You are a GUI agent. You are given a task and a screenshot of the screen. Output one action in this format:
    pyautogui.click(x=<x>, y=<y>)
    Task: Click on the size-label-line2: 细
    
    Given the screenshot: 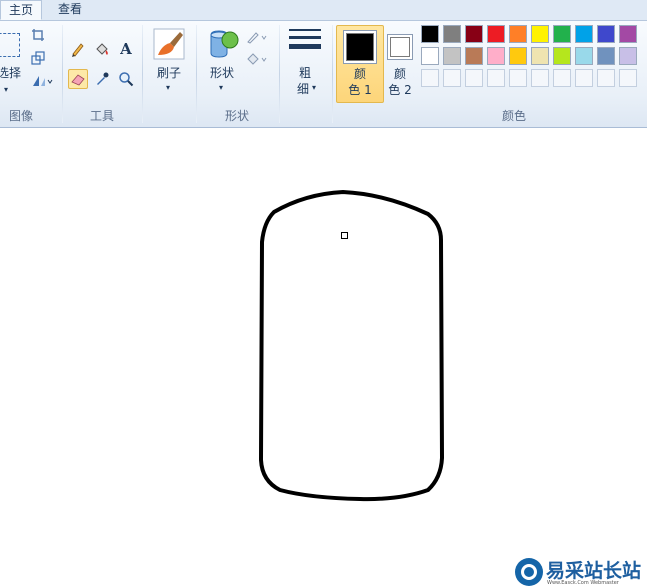 What is the action you would take?
    pyautogui.click(x=302, y=89)
    